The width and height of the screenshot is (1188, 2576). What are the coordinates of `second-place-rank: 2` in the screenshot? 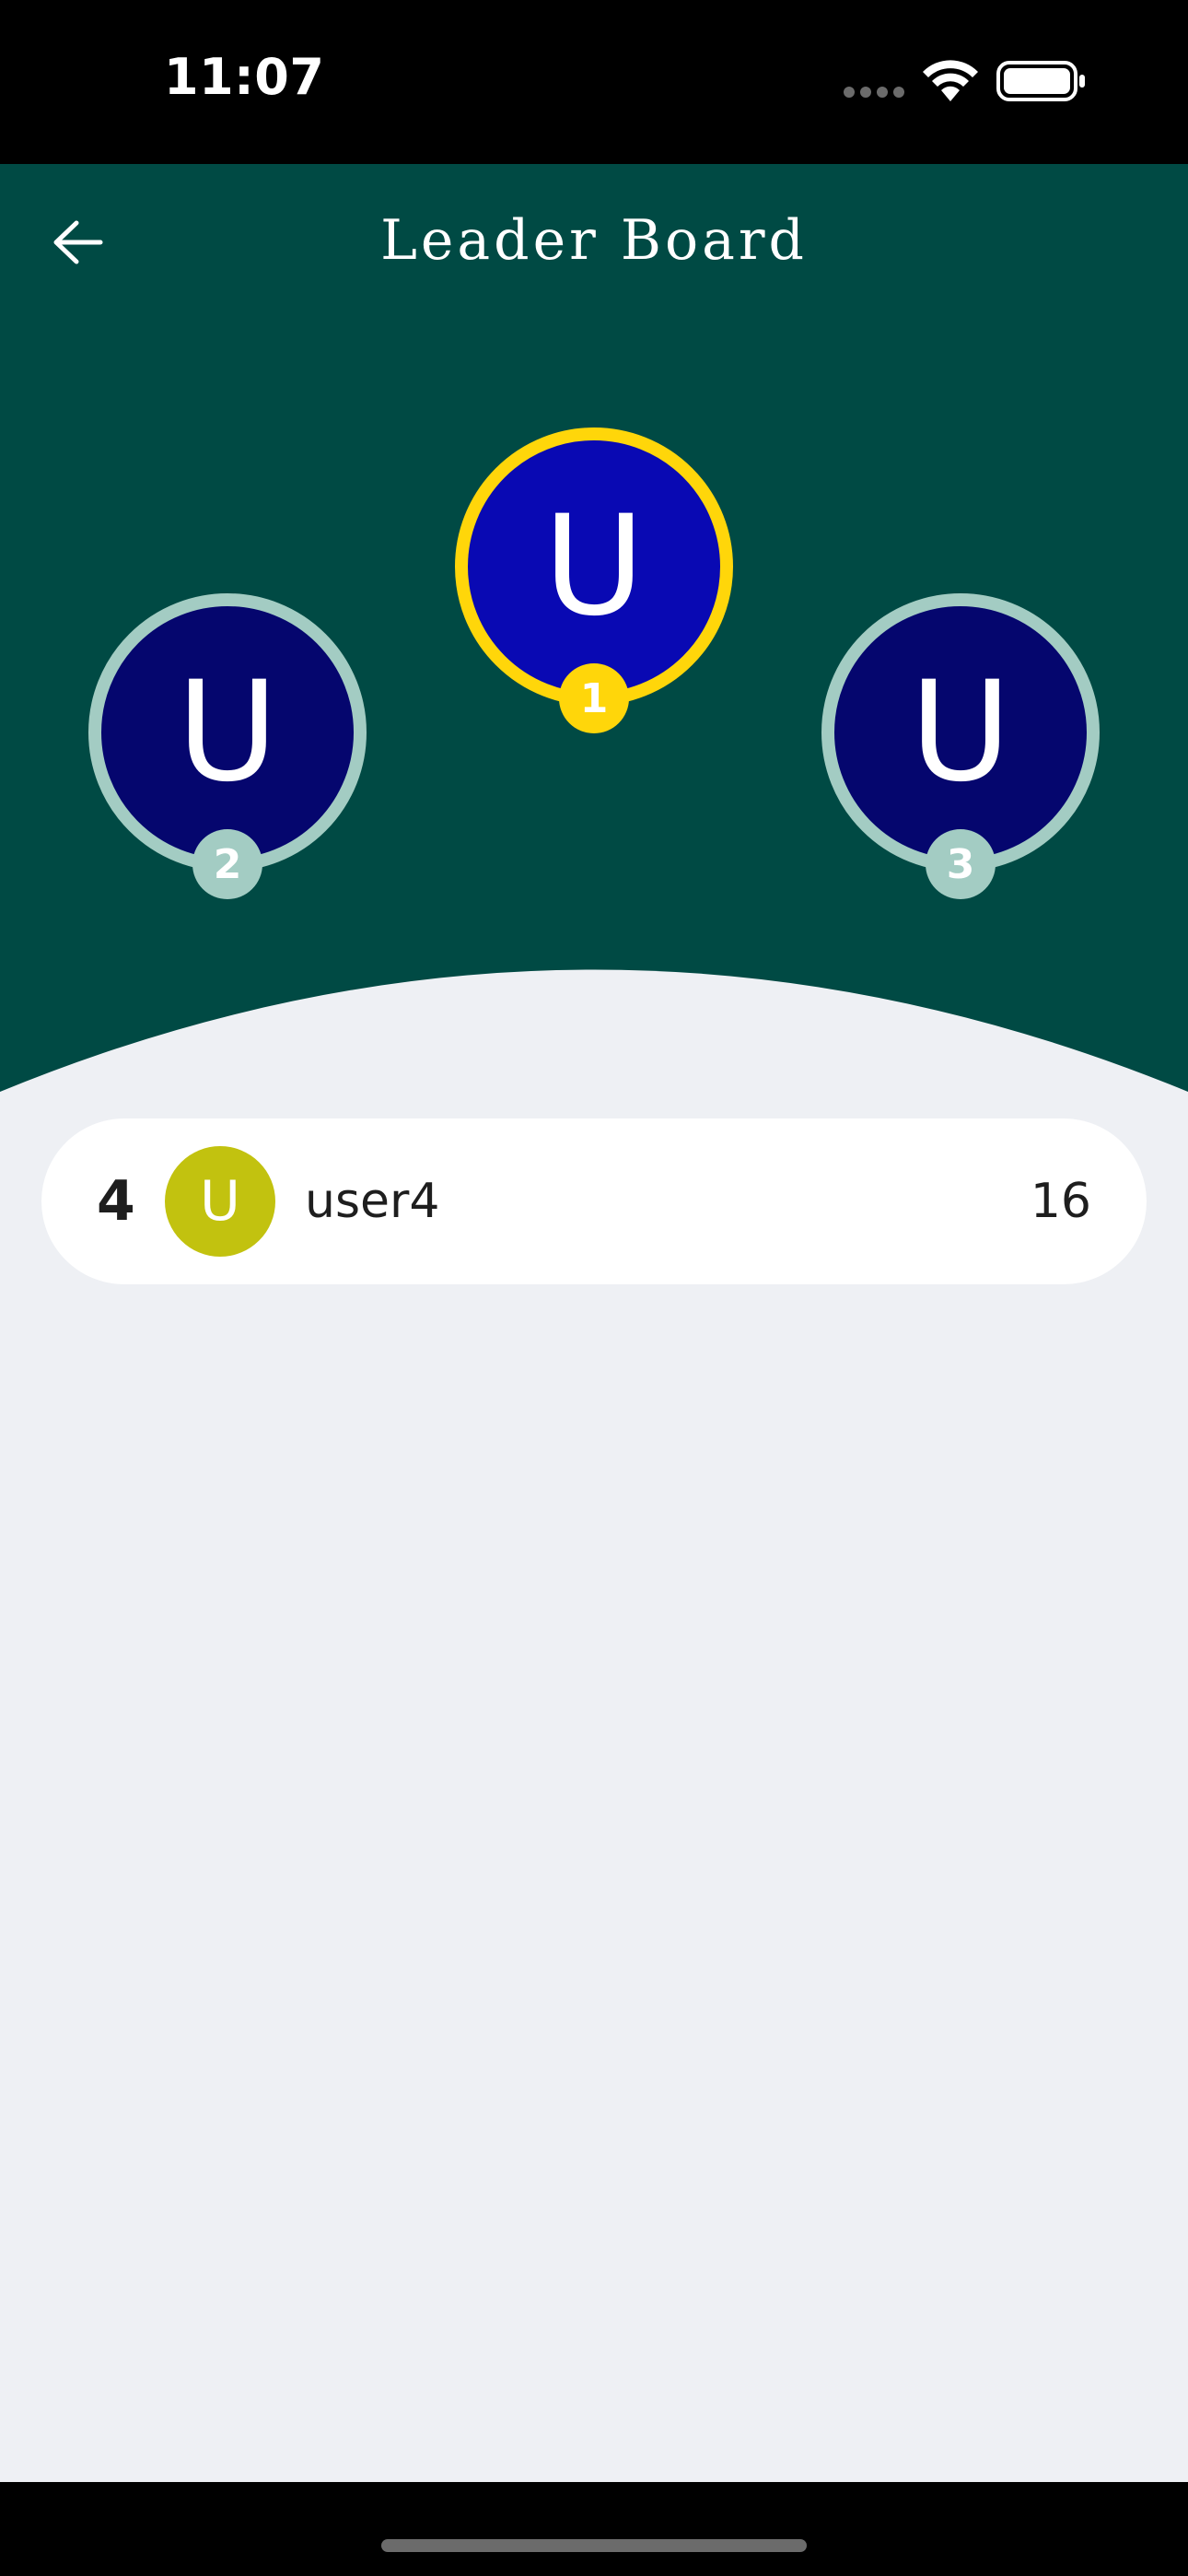 It's located at (227, 864).